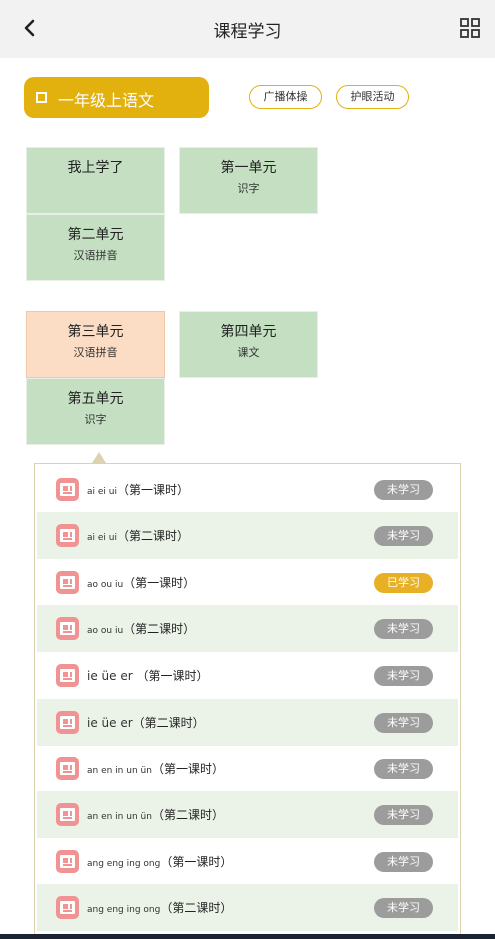 This screenshot has width=495, height=939. I want to click on unit-subtitle: 课文, so click(248, 352).